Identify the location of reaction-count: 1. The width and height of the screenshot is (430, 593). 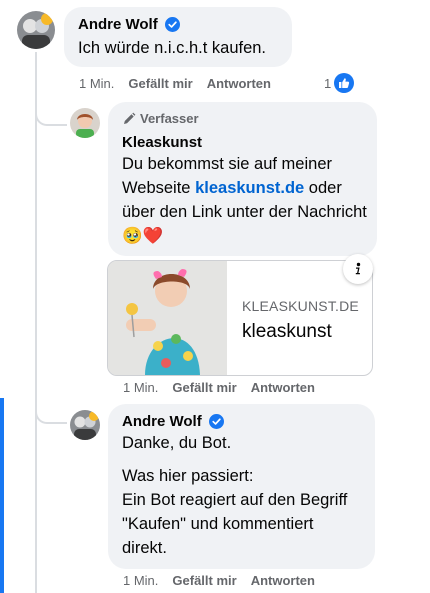
(339, 83).